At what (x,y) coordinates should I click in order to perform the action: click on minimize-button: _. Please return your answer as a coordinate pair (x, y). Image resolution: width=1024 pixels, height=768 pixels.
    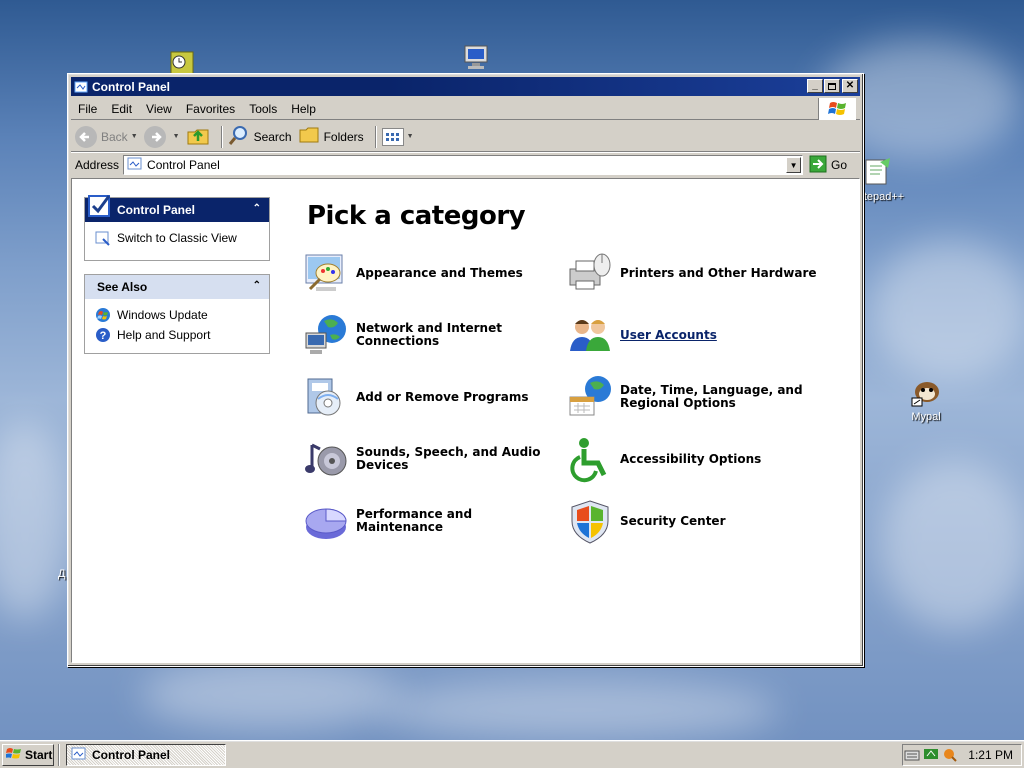
    Looking at the image, I should click on (815, 86).